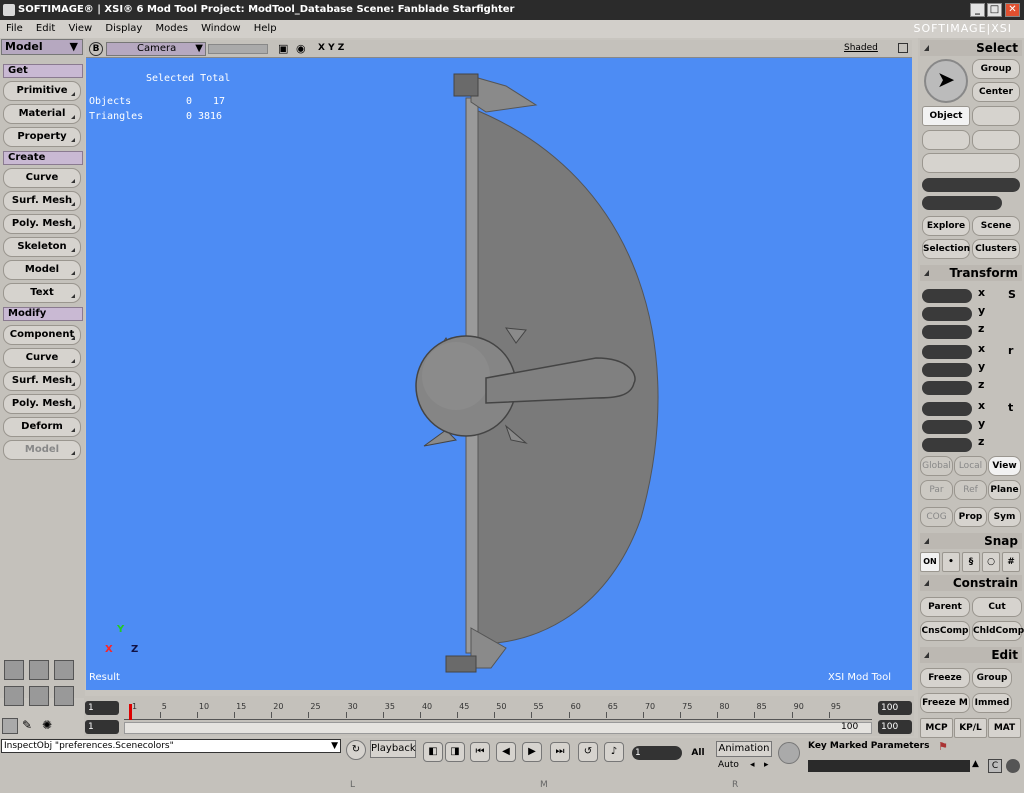 This screenshot has width=1024, height=793. Describe the element at coordinates (947, 388) in the screenshot. I see `rotate-z-field` at that location.